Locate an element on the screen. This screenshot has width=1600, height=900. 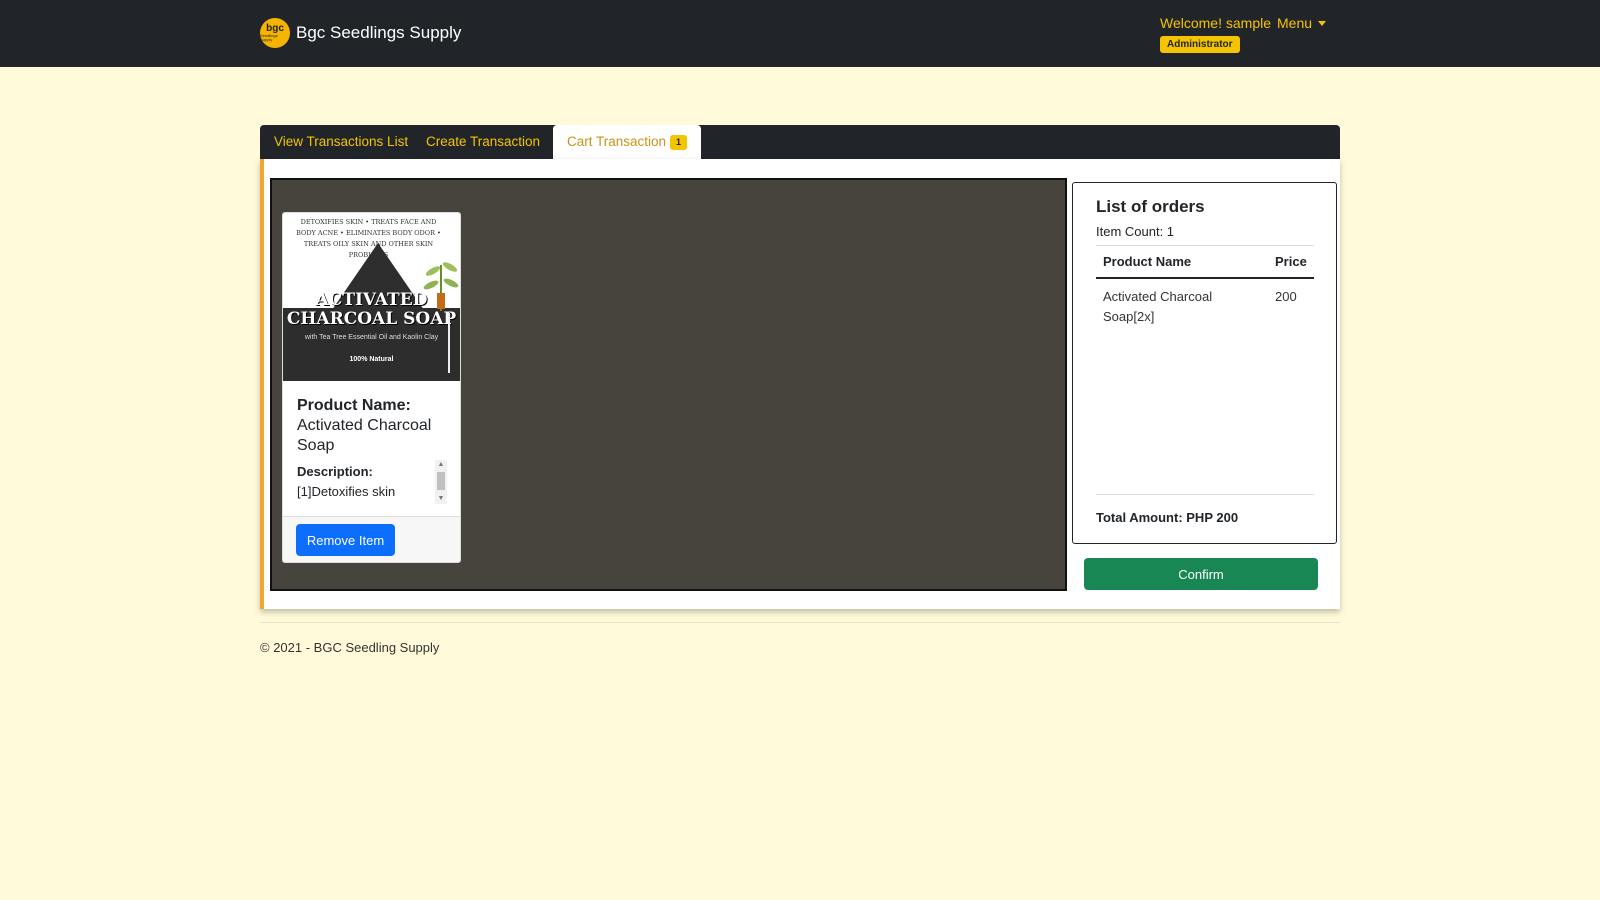
tab-label: Cart Transaction is located at coordinates (617, 141).